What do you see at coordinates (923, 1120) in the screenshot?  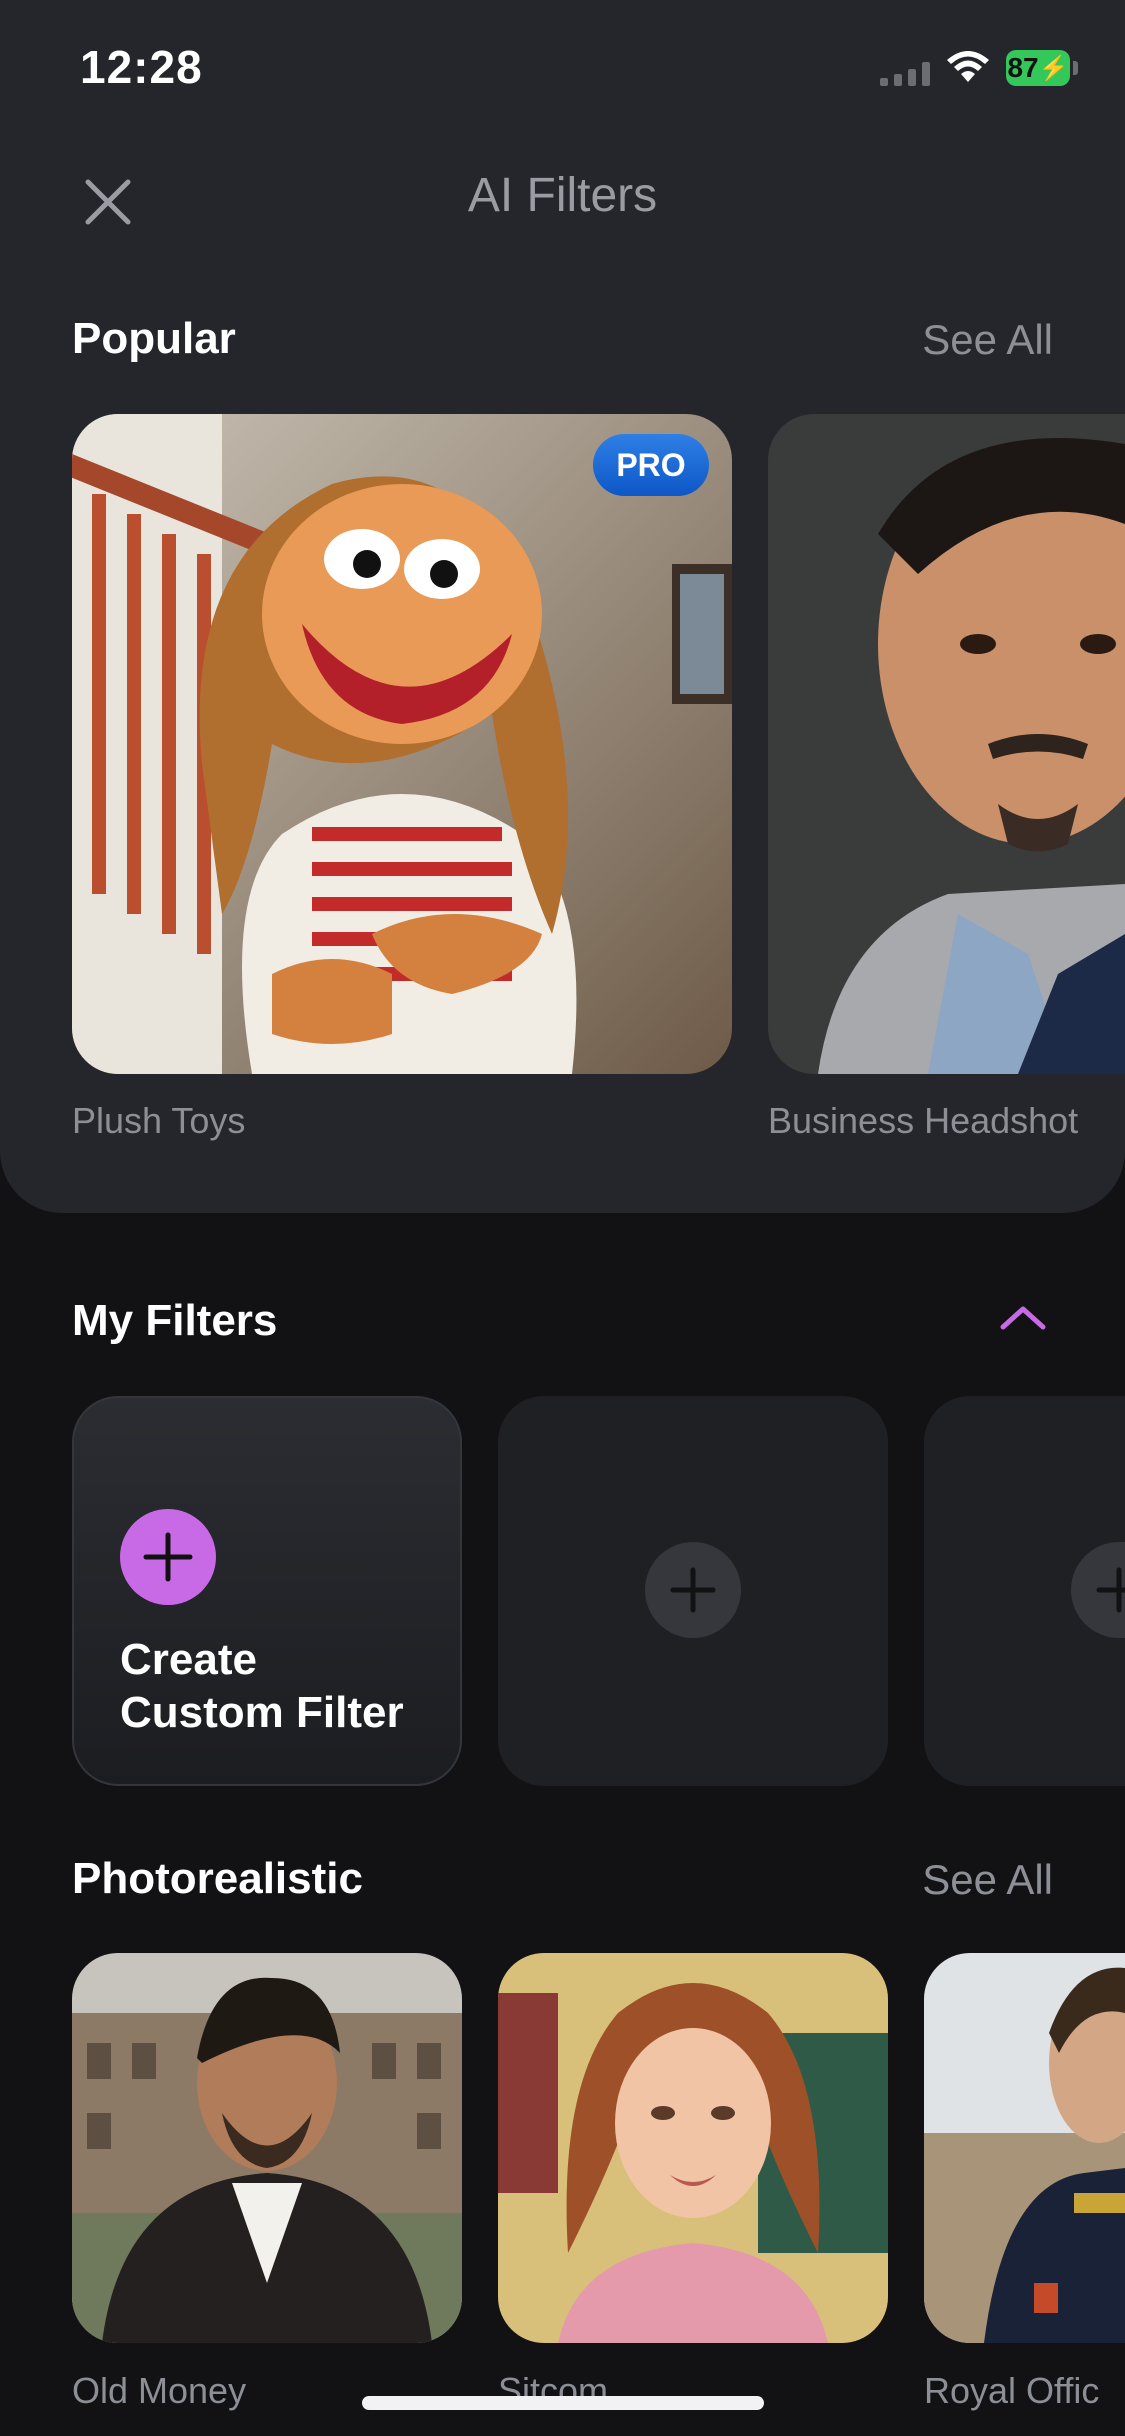 I see `card-label-business-headshot: Business Headshot` at bounding box center [923, 1120].